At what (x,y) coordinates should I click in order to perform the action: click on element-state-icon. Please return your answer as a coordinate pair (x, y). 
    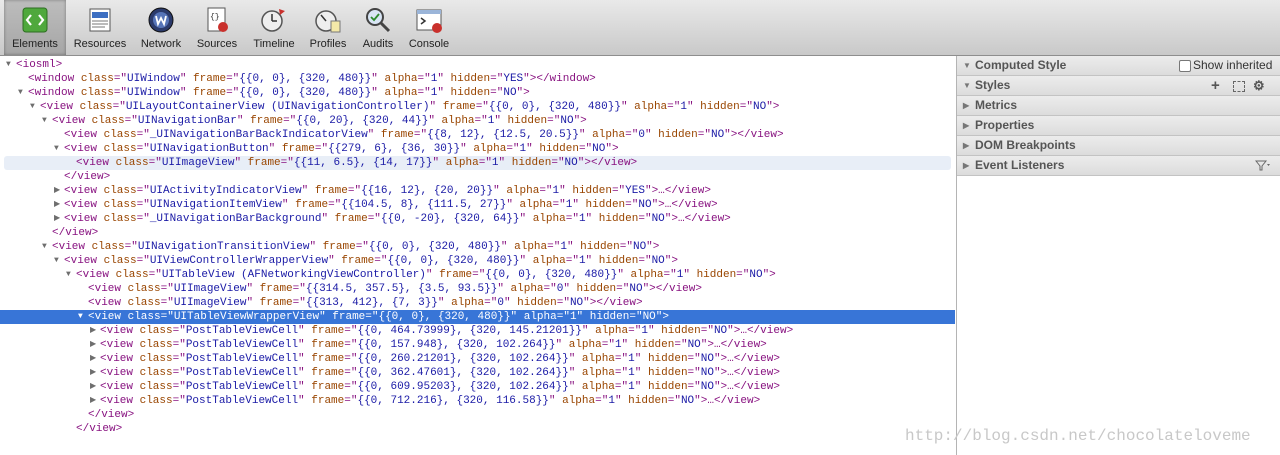
    Looking at the image, I should click on (1239, 86).